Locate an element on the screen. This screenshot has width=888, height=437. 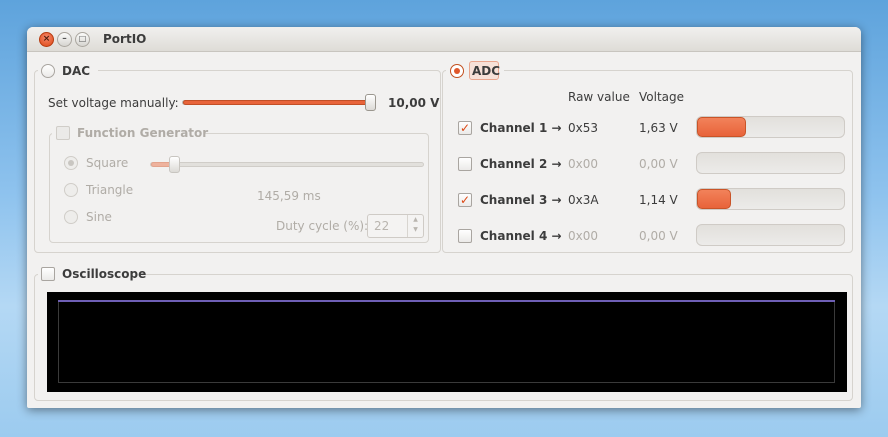
dac-radio is located at coordinates (48, 71).